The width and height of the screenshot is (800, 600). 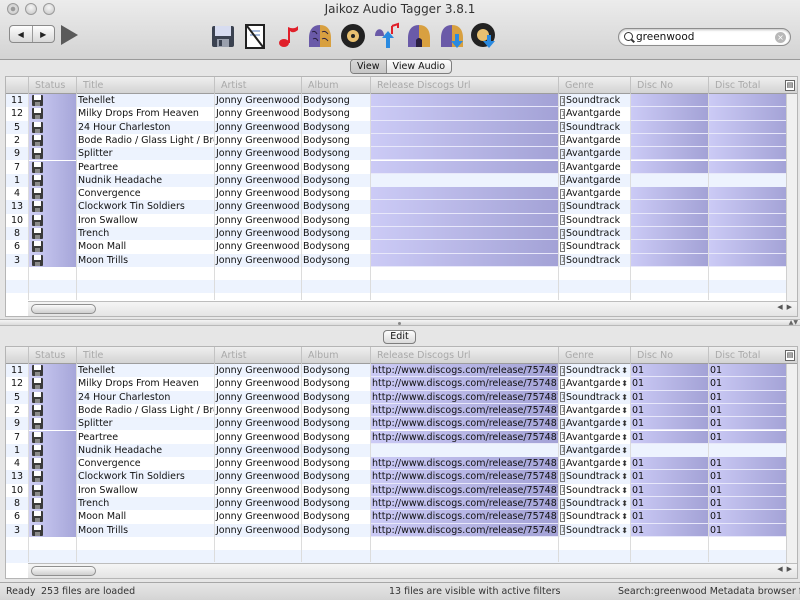 I want to click on track-number-cell: 11, so click(x=17, y=370).